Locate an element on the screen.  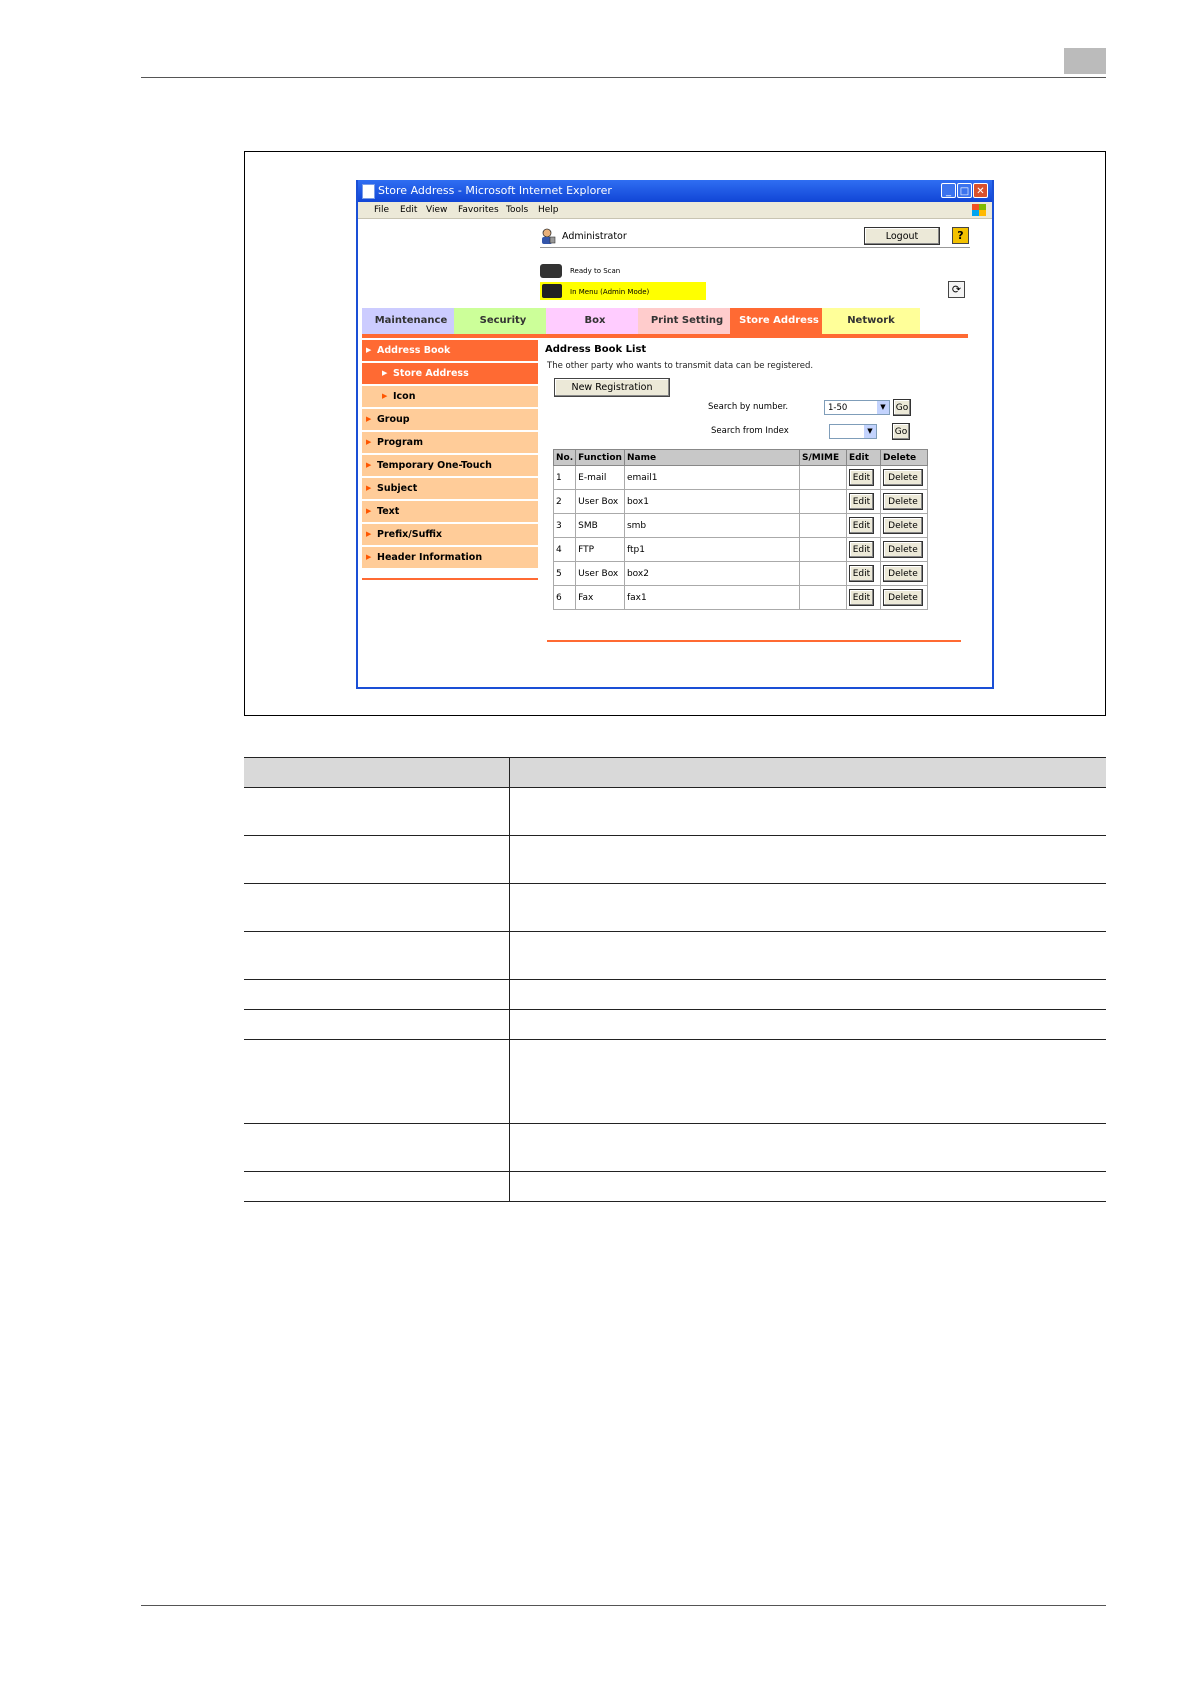
administrator-icon is located at coordinates (549, 236).